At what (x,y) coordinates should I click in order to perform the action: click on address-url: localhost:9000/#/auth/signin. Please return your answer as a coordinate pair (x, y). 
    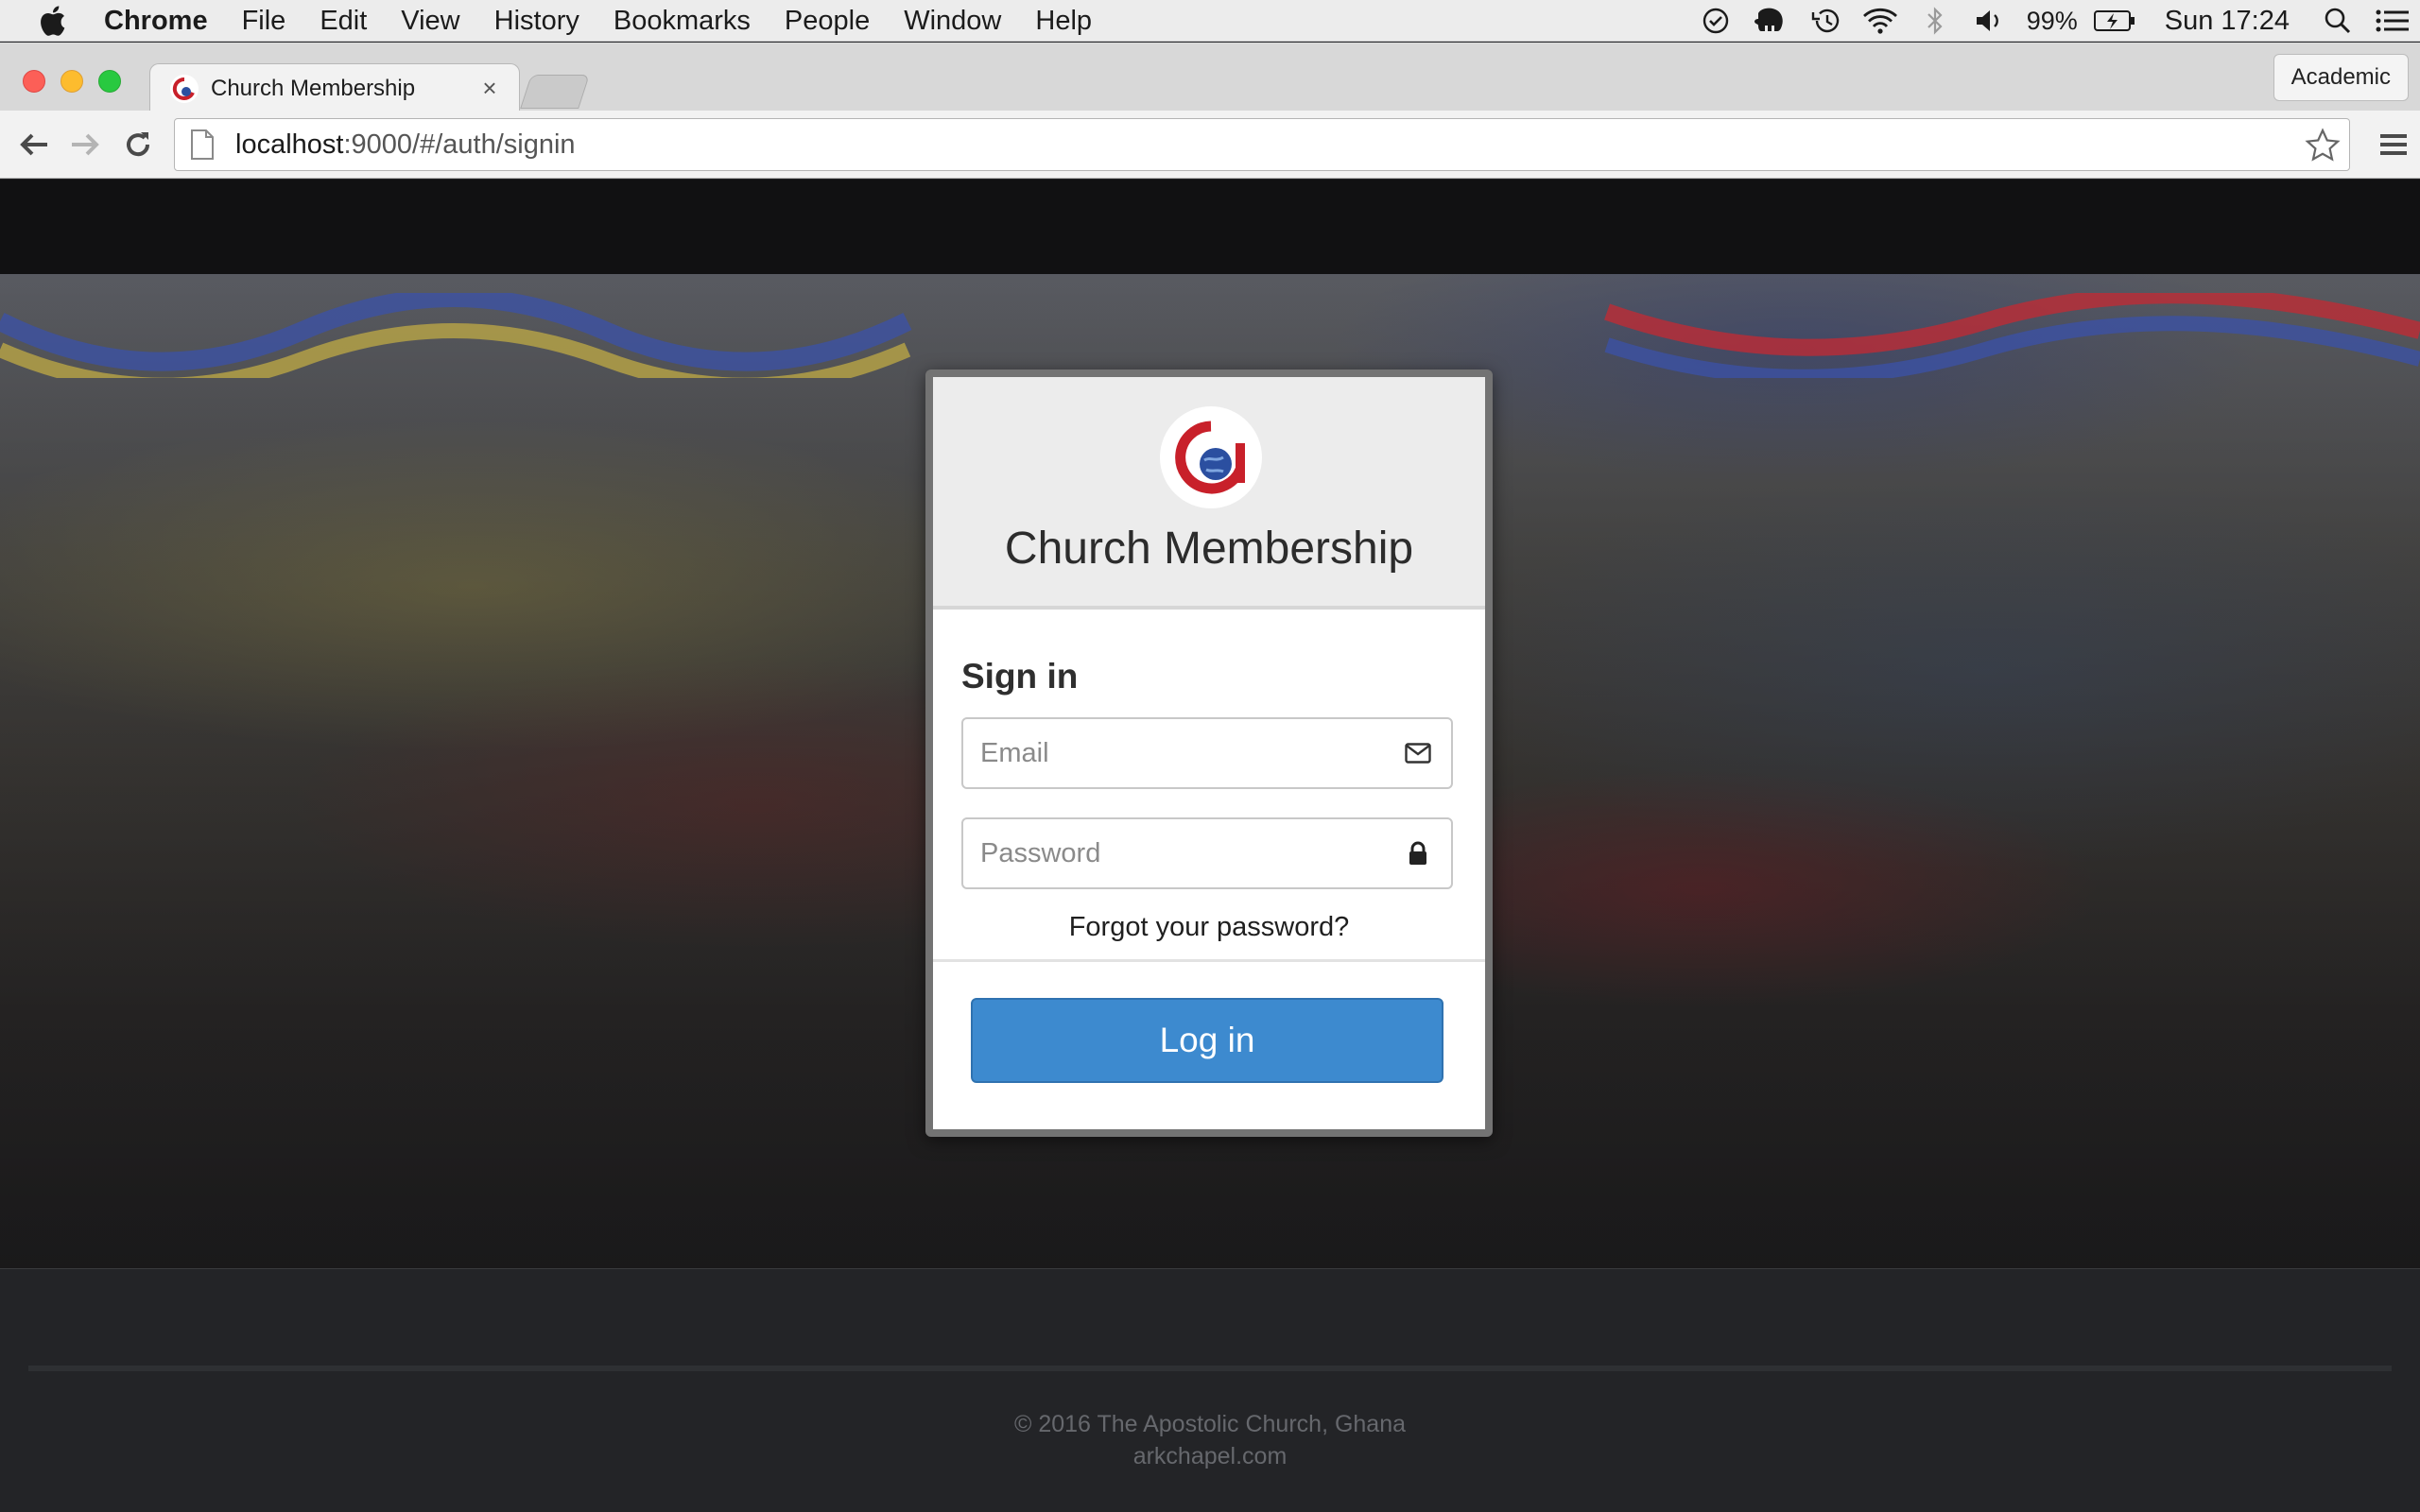
    Looking at the image, I should click on (405, 145).